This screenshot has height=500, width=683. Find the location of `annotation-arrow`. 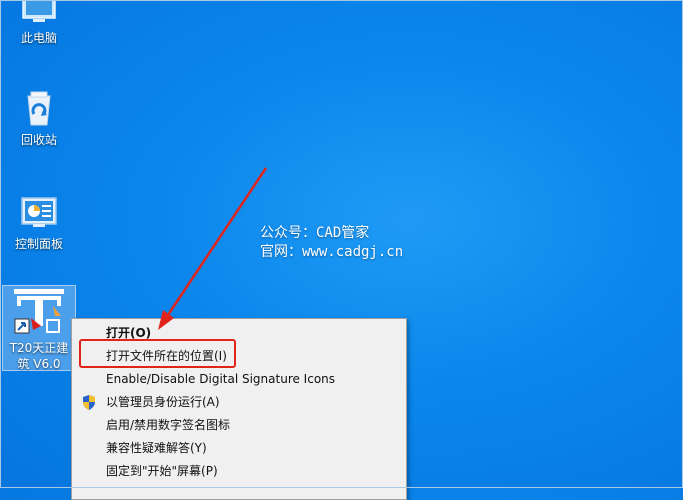

annotation-arrow is located at coordinates (213, 248).